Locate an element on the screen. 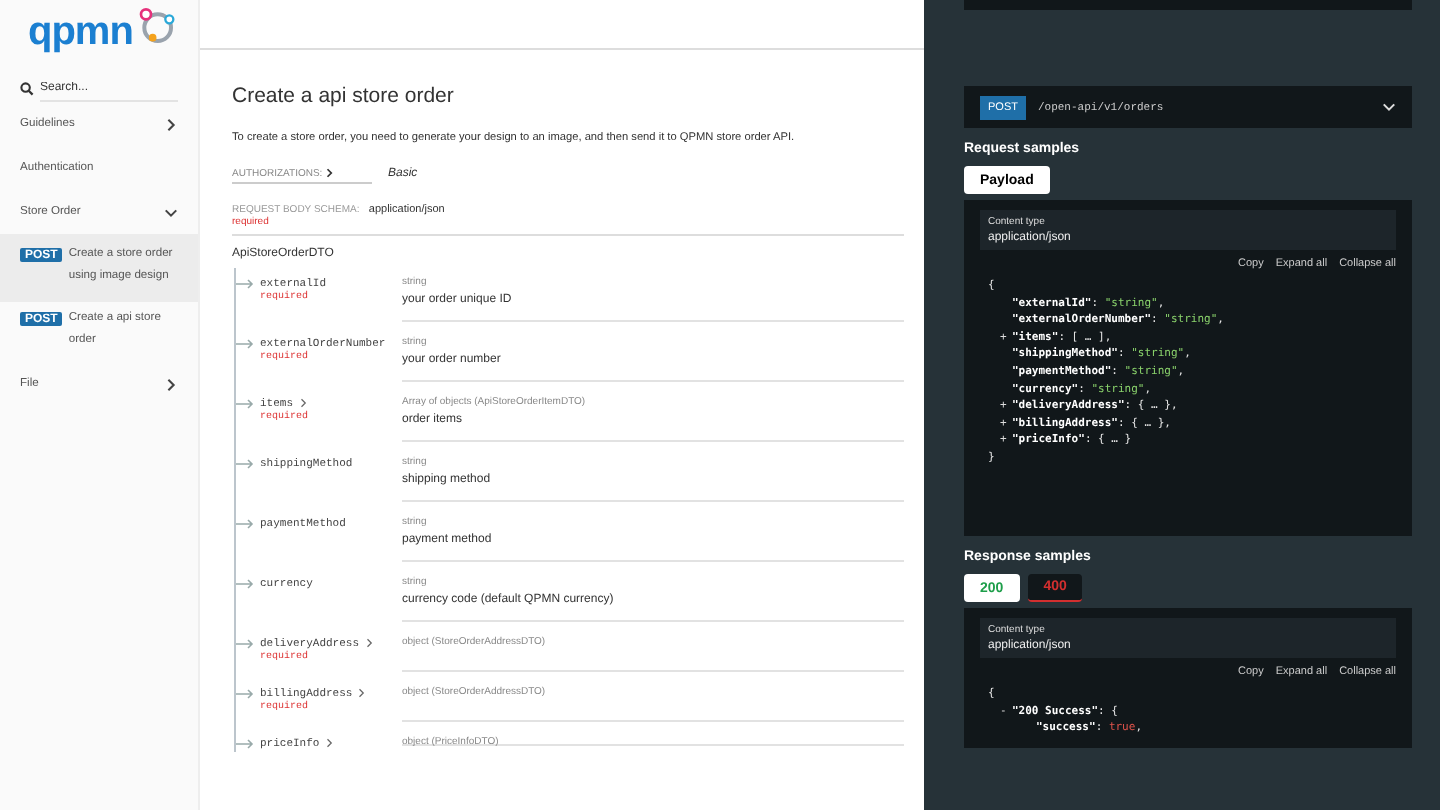 The height and width of the screenshot is (810, 1440). logo-icon is located at coordinates (156, 26).